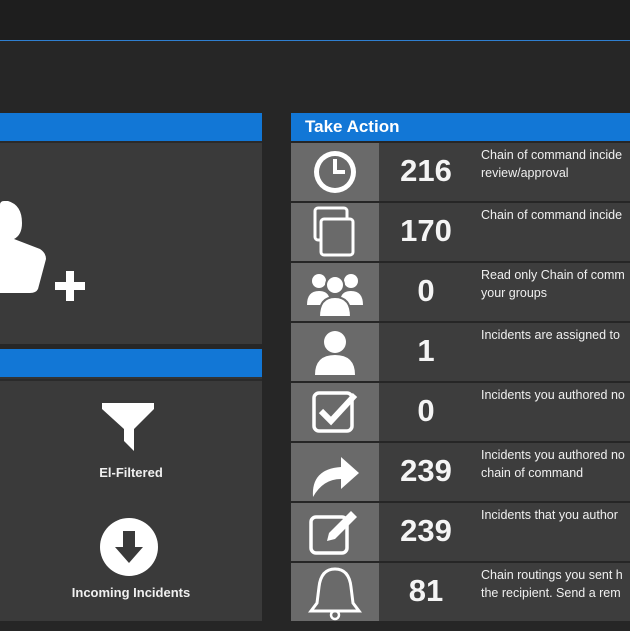  What do you see at coordinates (551, 532) in the screenshot?
I see `description: Incidents that you author` at bounding box center [551, 532].